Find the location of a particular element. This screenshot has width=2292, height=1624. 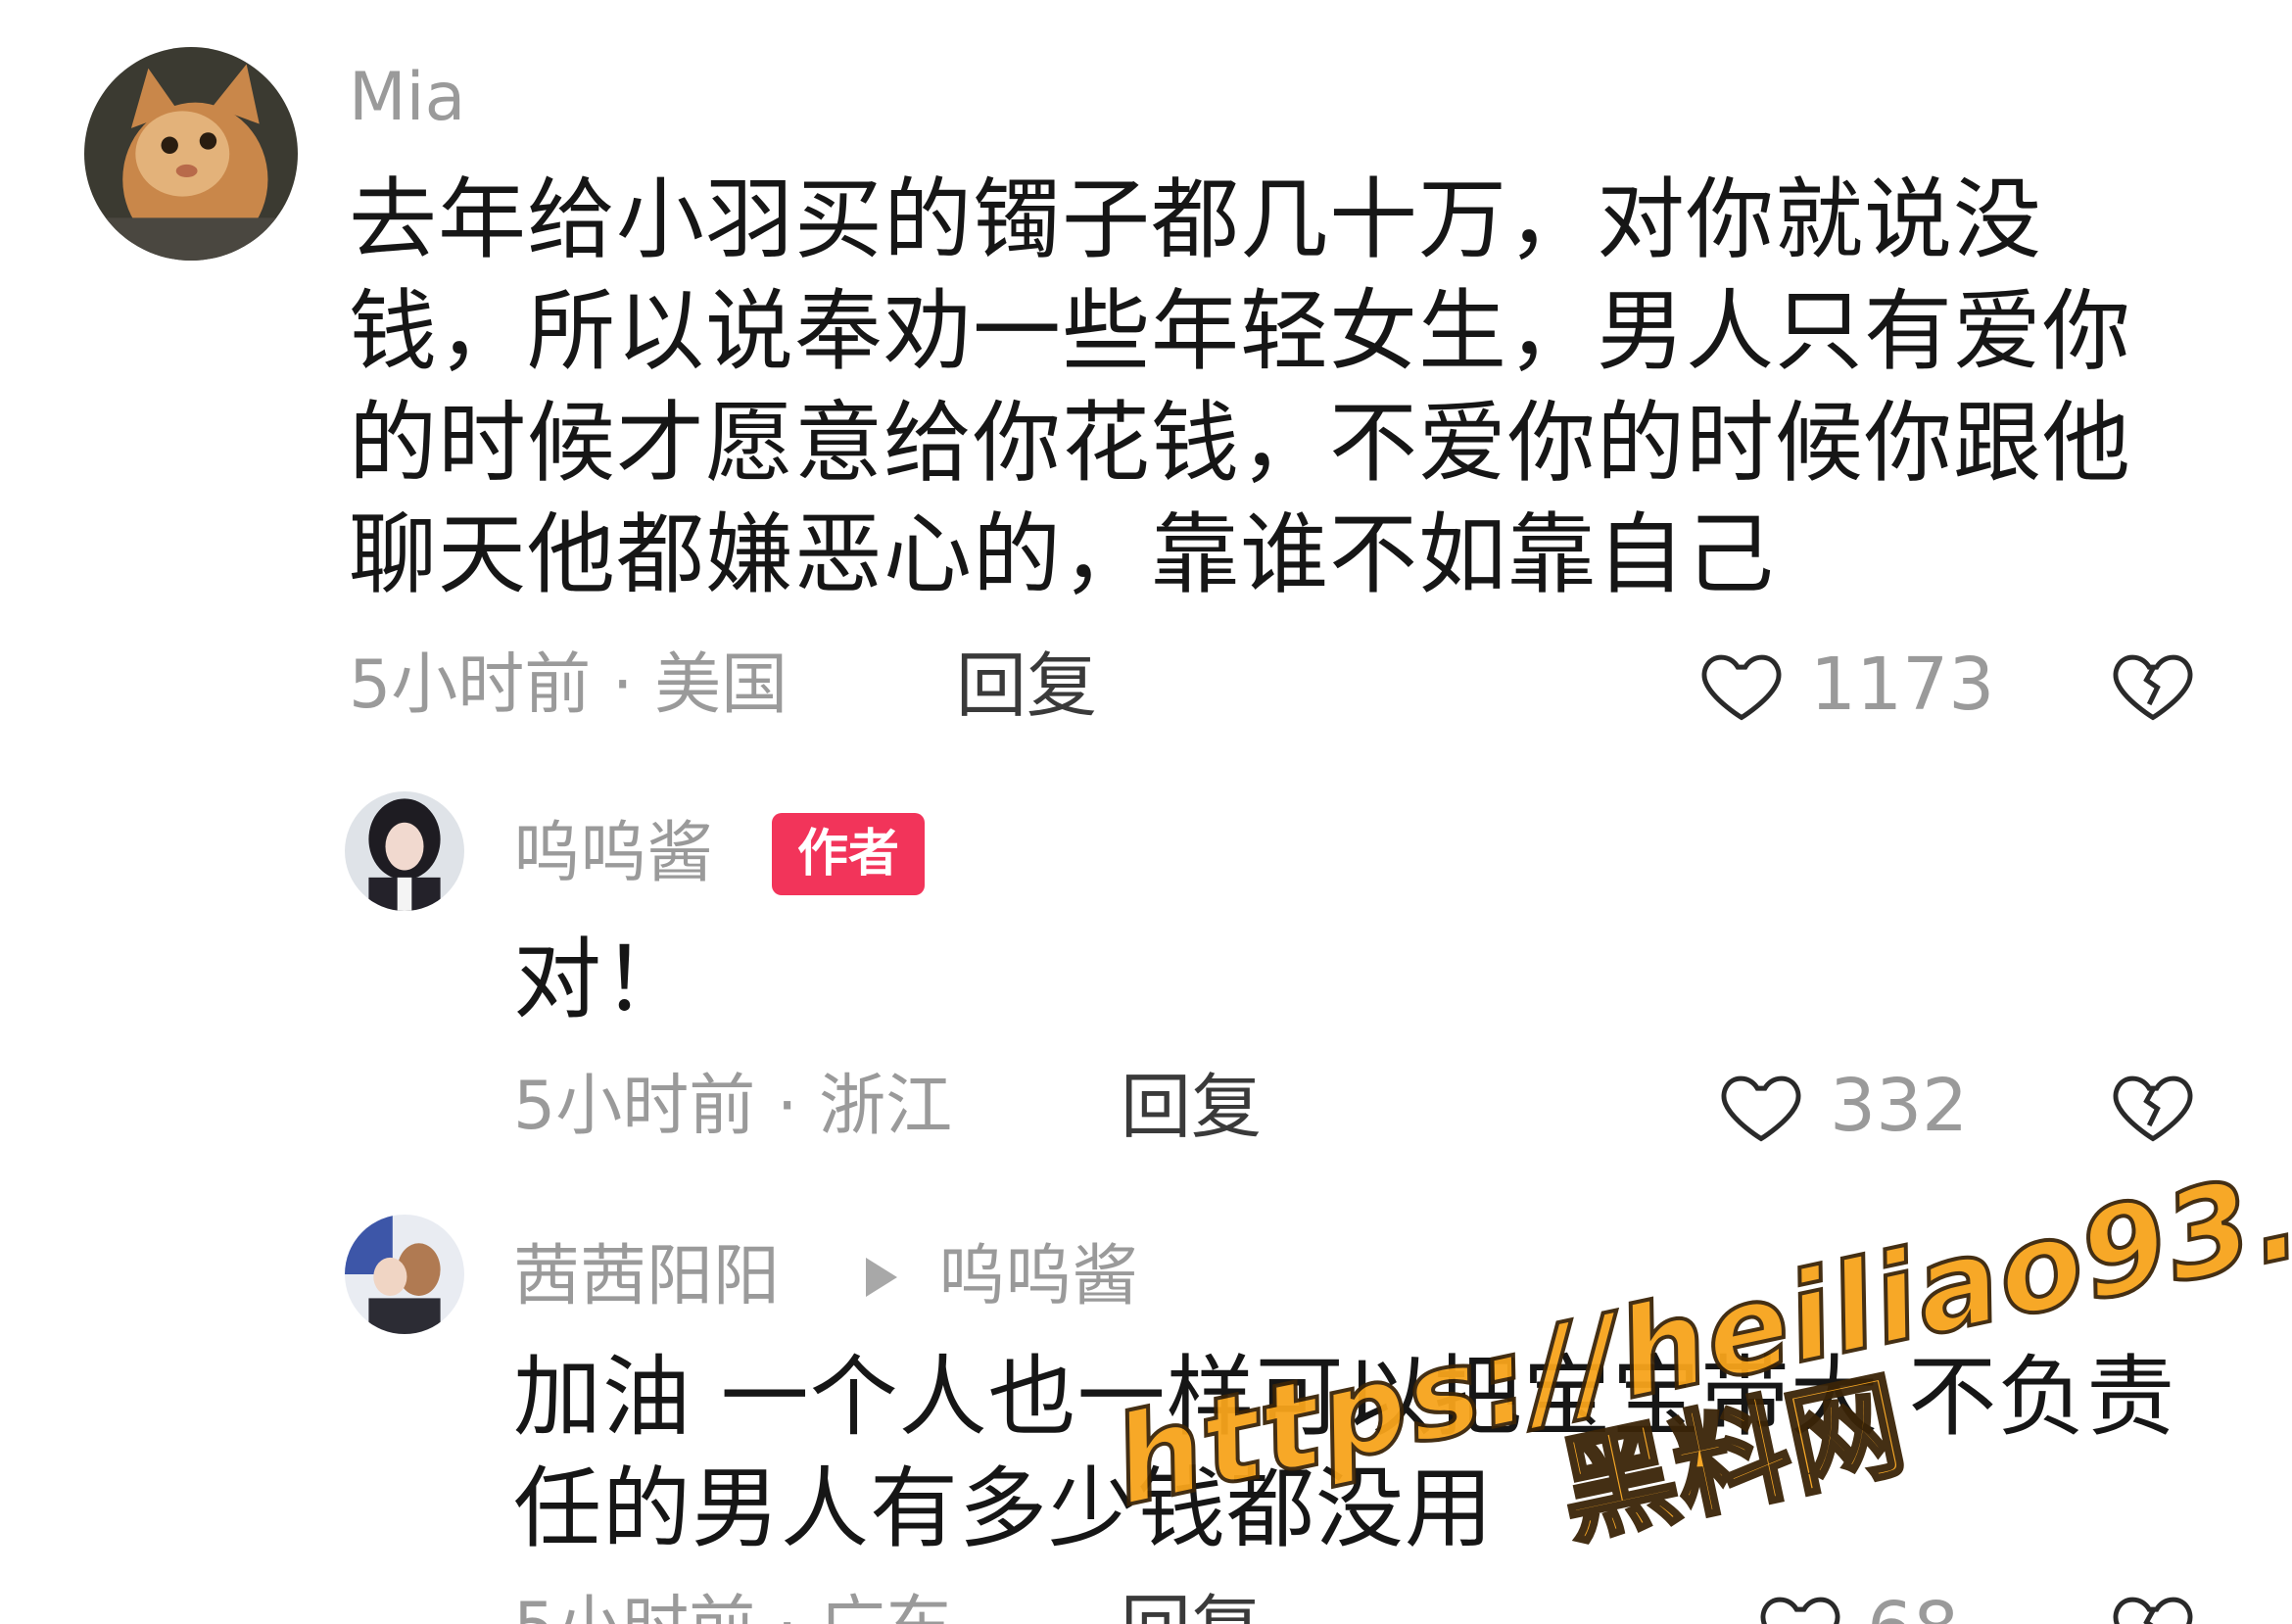

username-wuwujiang: 呜呜酱 is located at coordinates (613, 854).